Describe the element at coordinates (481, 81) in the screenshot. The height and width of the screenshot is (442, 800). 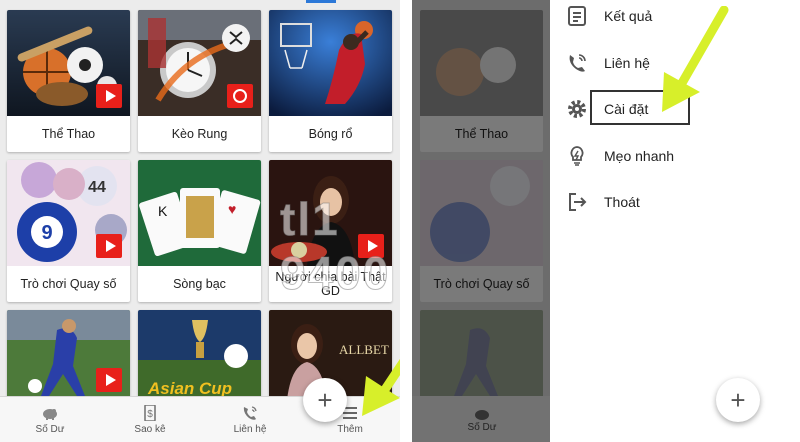
I see `dimmed-card: Thể Thao` at that location.